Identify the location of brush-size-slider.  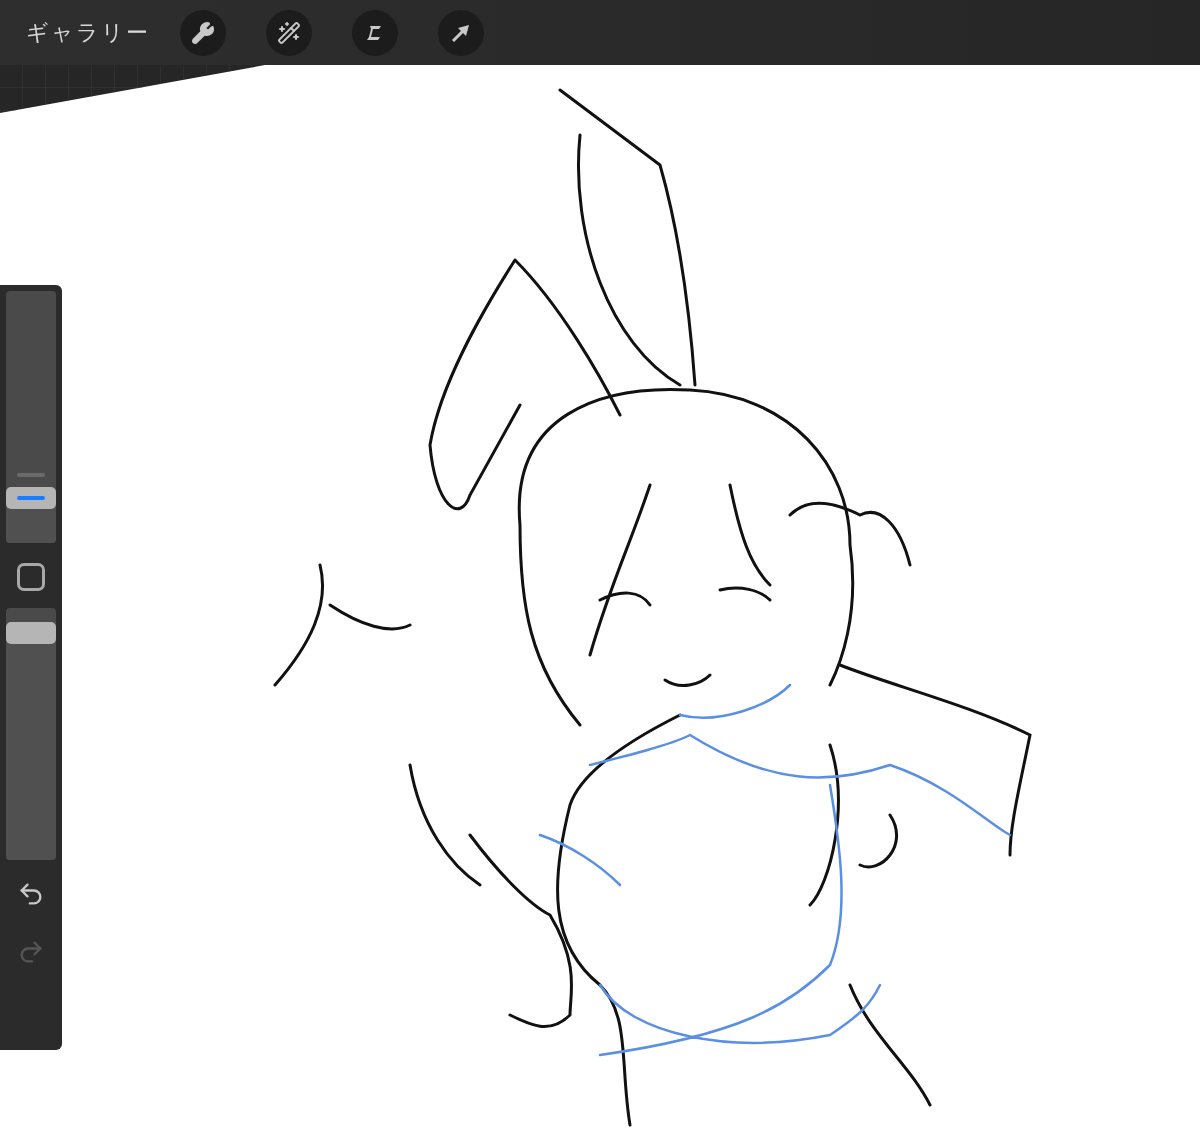
(31, 417).